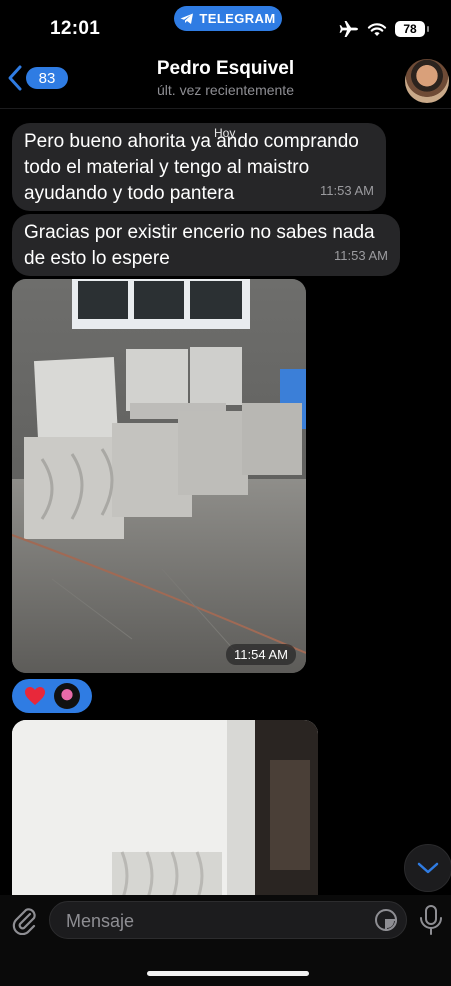  I want to click on status-time: 12:01, so click(75, 28).